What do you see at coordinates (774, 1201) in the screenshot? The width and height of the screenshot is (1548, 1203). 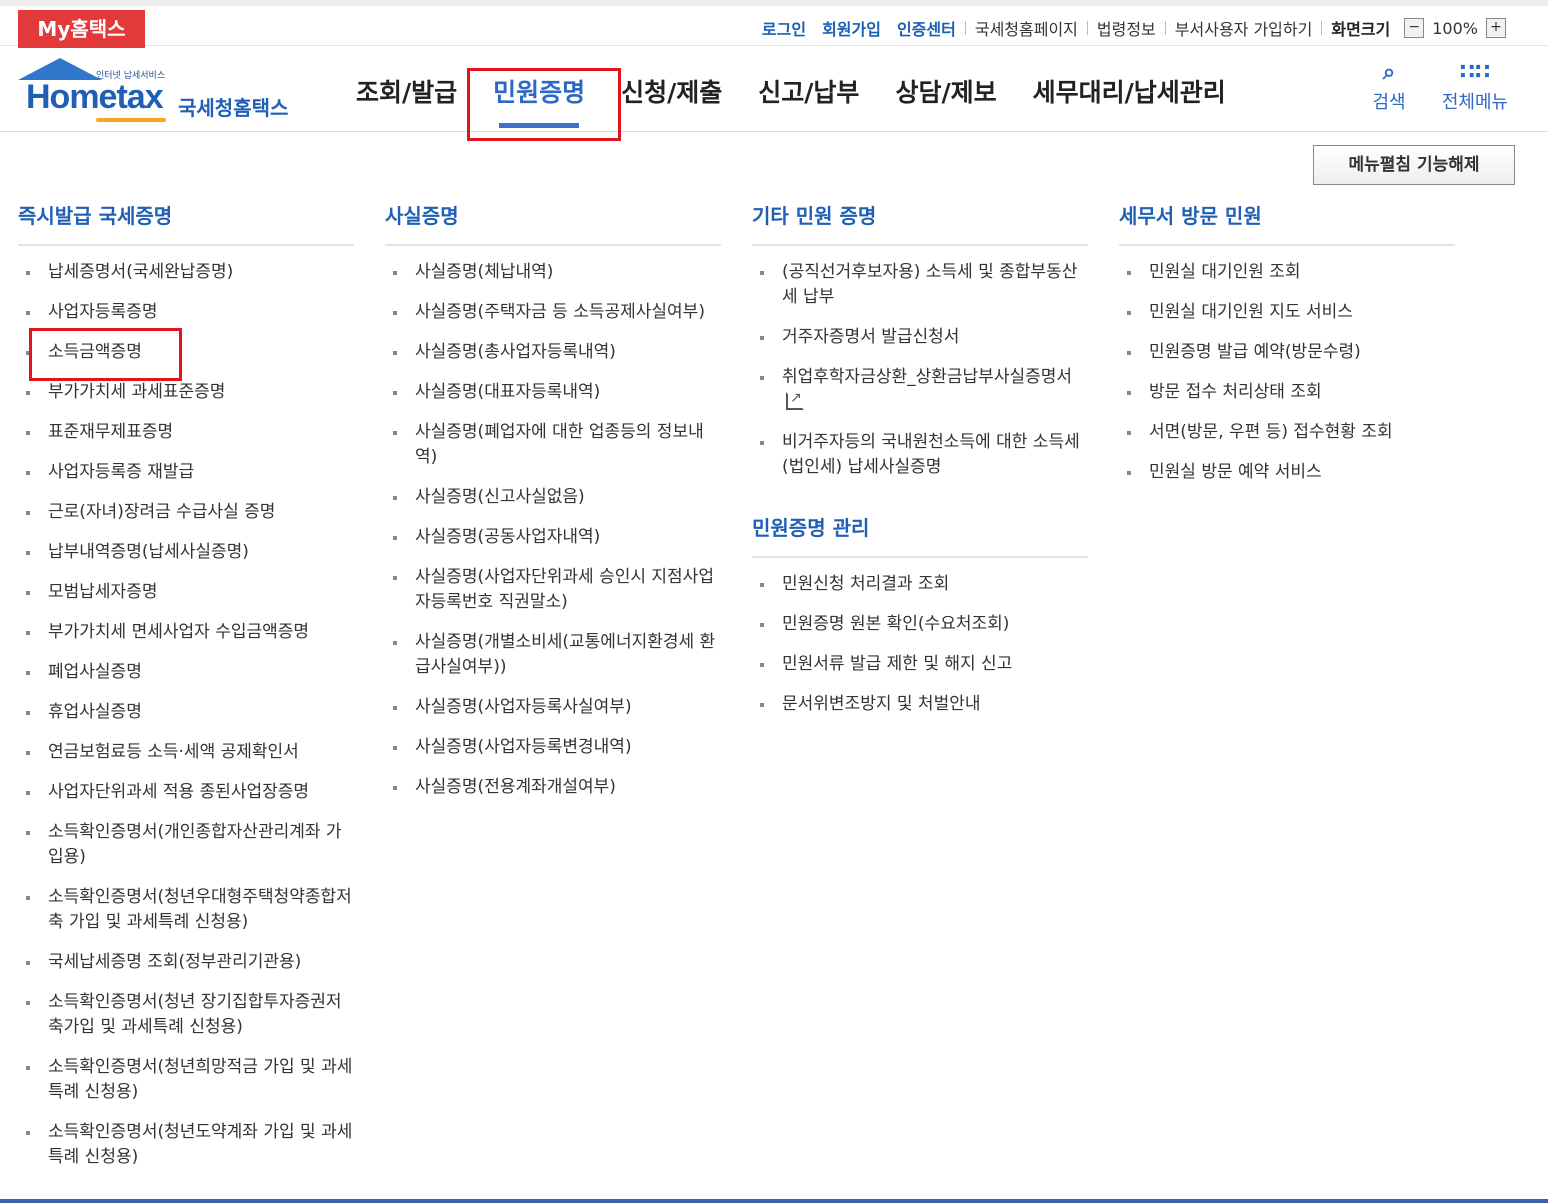 I see `bottom-border` at bounding box center [774, 1201].